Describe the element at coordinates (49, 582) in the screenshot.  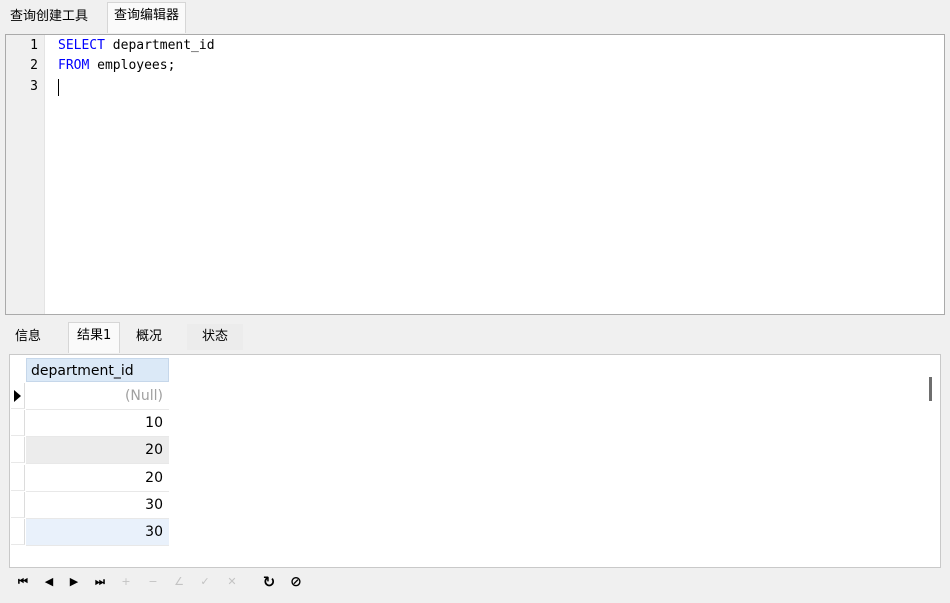
I see `prev-record-icon: ◀` at that location.